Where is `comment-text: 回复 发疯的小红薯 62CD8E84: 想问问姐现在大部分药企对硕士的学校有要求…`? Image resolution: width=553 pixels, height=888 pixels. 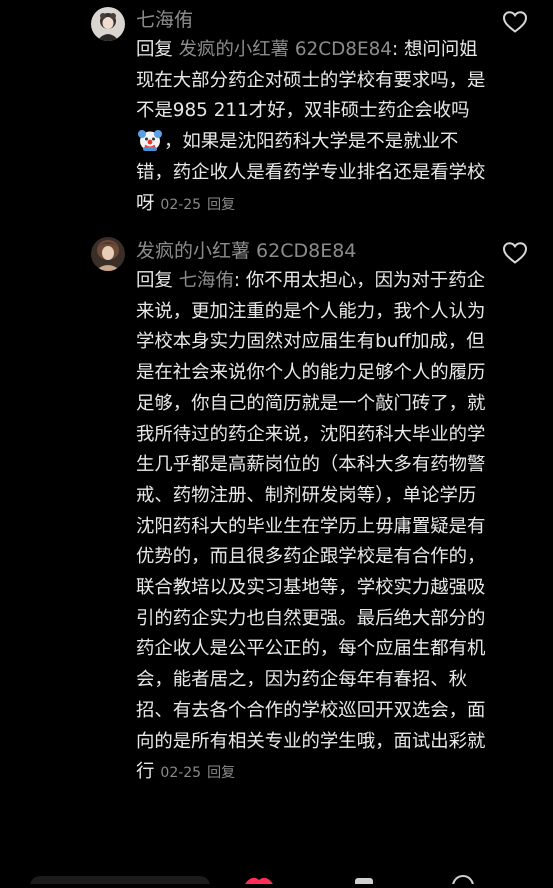
comment-text: 回复 发疯的小红薯 62CD8E84: 想问问姐现在大部分药企对硕士的学校有要求… is located at coordinates (311, 127).